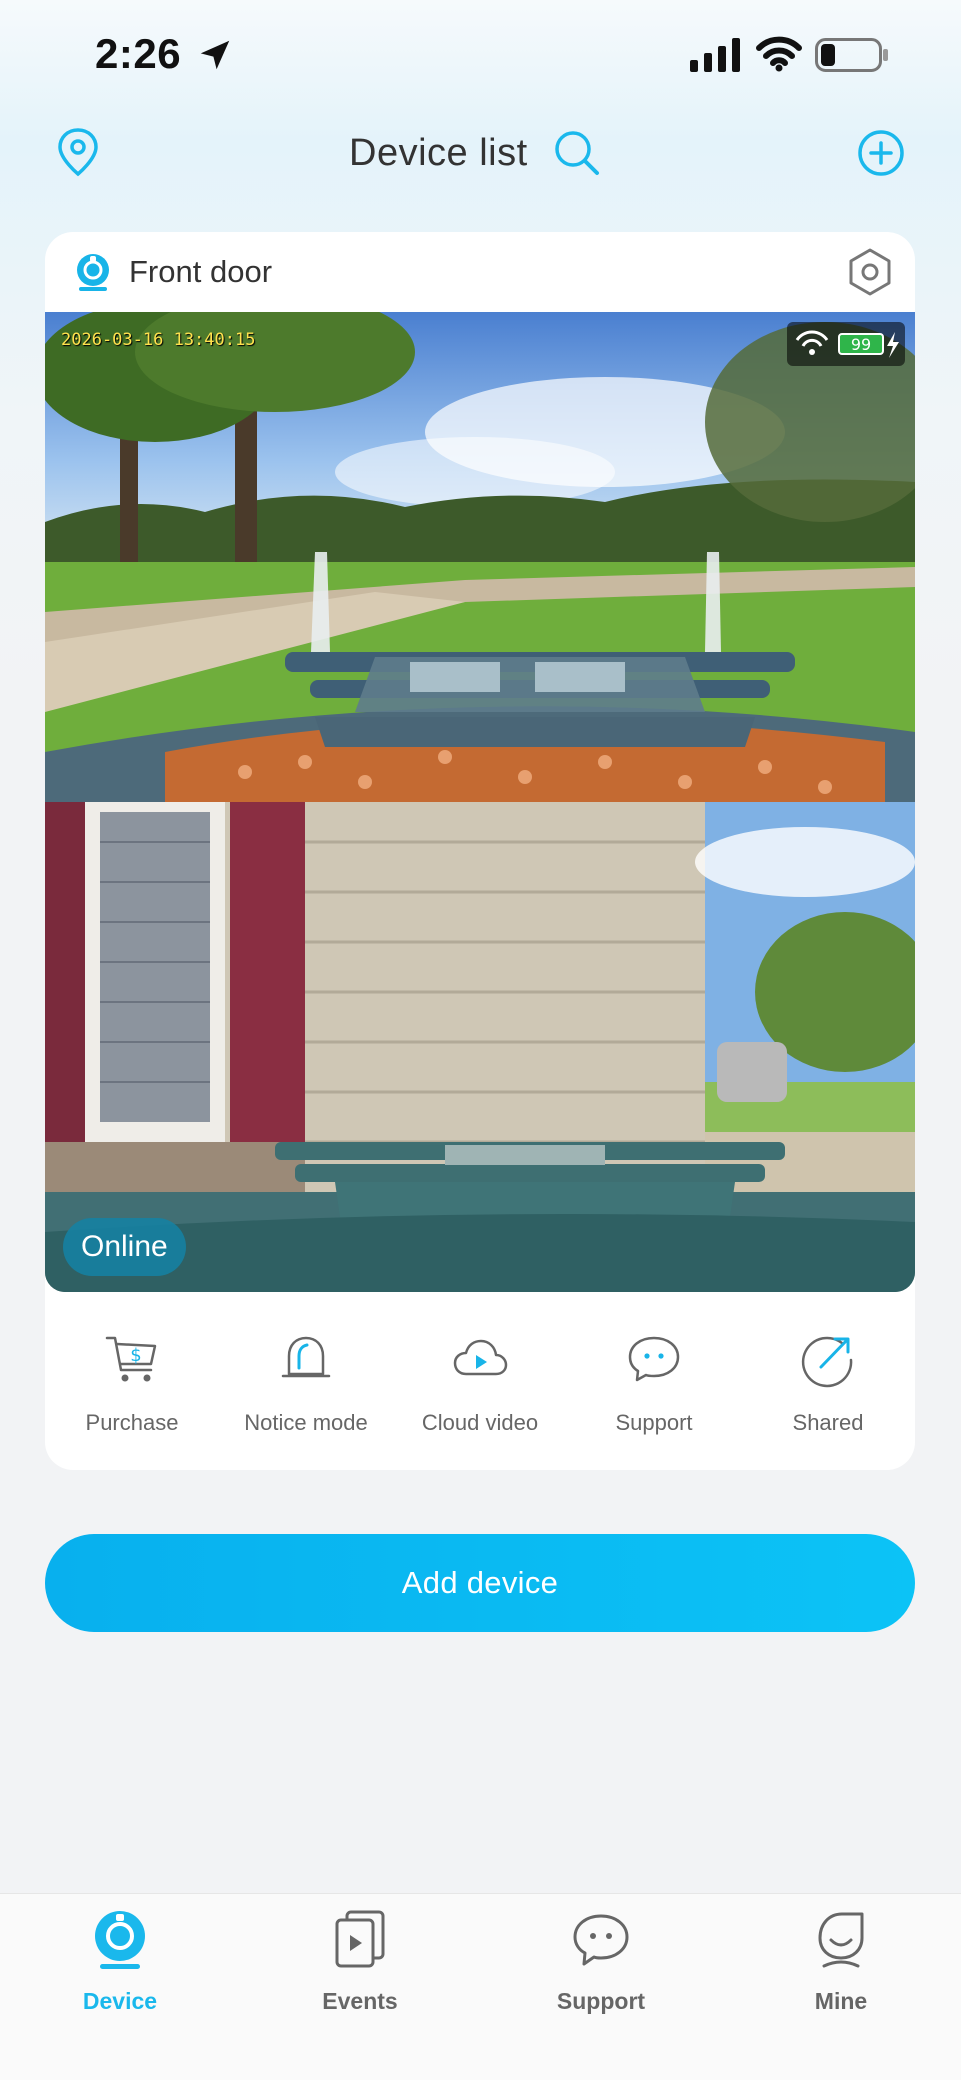  Describe the element at coordinates (846, 344) in the screenshot. I see `wifi-battery-indicator: 99` at that location.